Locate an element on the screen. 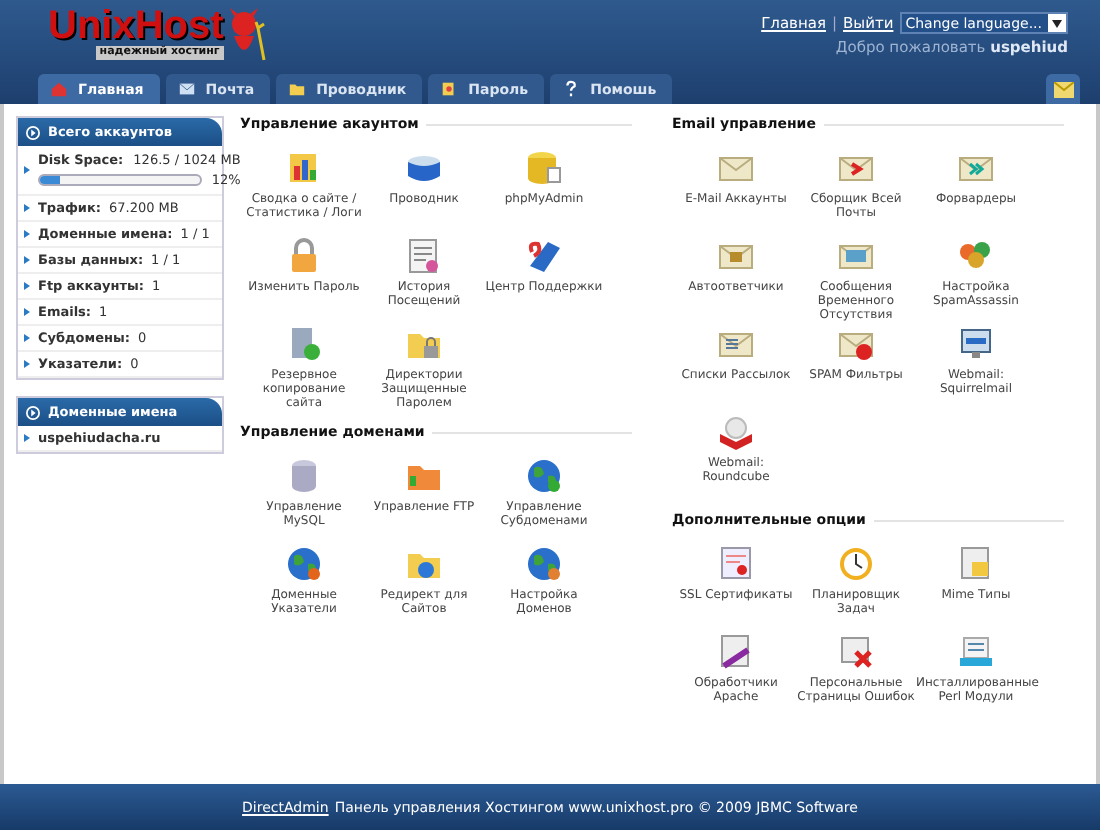 Image resolution: width=1100 pixels, height=830 pixels. drive-icon is located at coordinates (976, 652).